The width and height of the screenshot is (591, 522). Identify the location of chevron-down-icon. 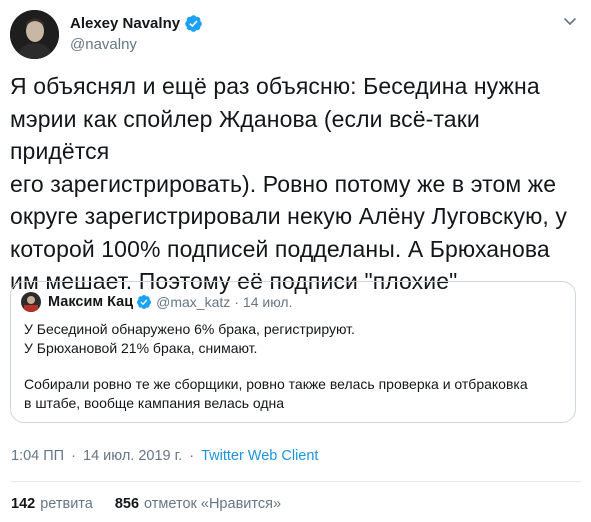
(570, 21).